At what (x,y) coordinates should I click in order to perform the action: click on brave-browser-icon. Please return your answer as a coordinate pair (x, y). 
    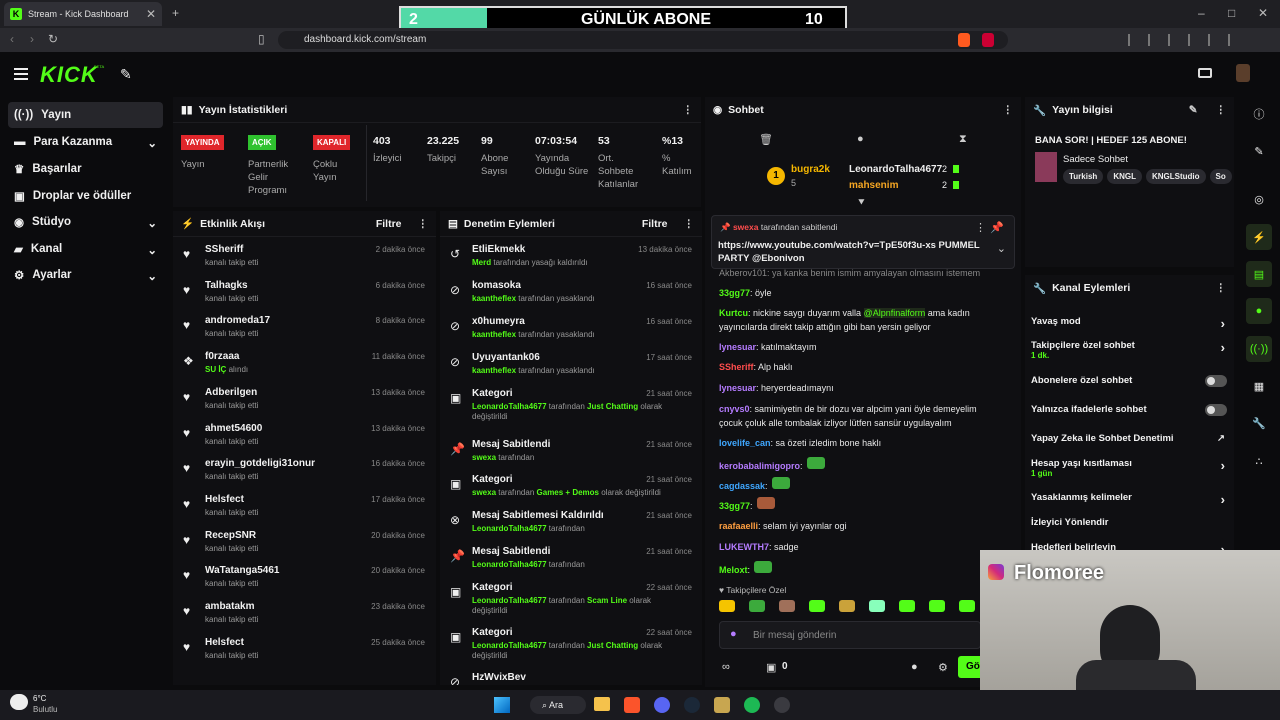
    Looking at the image, I should click on (632, 705).